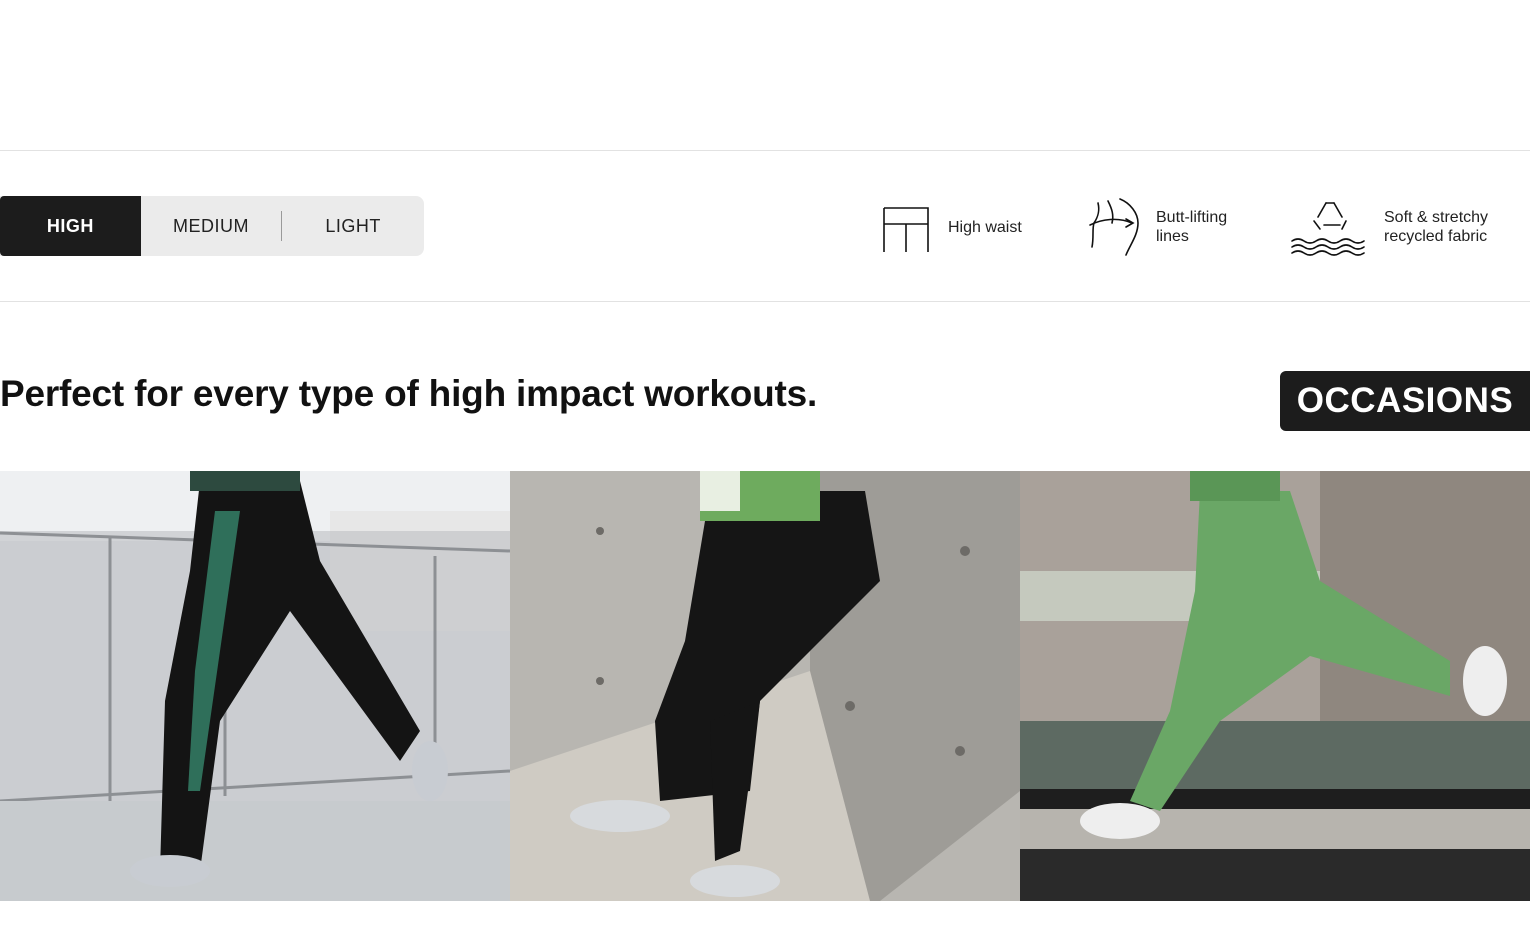  I want to click on impact-level-selector: HIGH MEDIUM LIGHT, so click(212, 226).